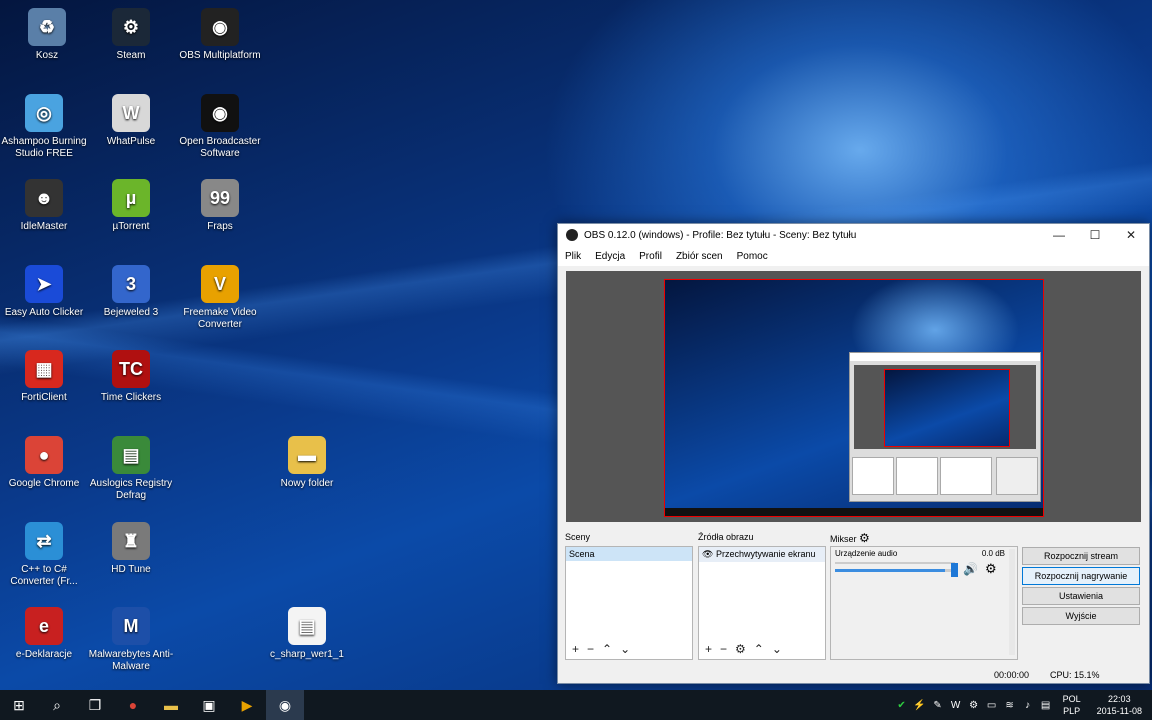 The image size is (1152, 720). What do you see at coordinates (171, 705) in the screenshot?
I see `file-explorer-icon: ▬` at bounding box center [171, 705].